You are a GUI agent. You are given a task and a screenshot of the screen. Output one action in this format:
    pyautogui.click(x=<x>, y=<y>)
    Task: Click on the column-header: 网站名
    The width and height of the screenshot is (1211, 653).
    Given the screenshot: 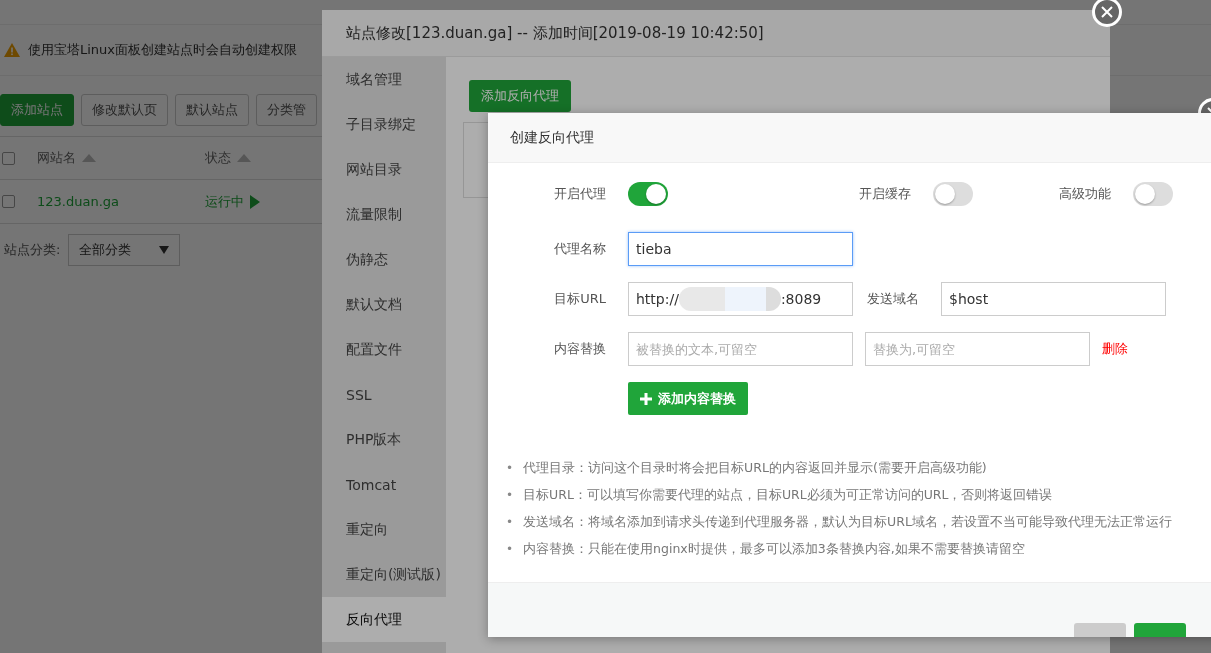 What is the action you would take?
    pyautogui.click(x=56, y=158)
    